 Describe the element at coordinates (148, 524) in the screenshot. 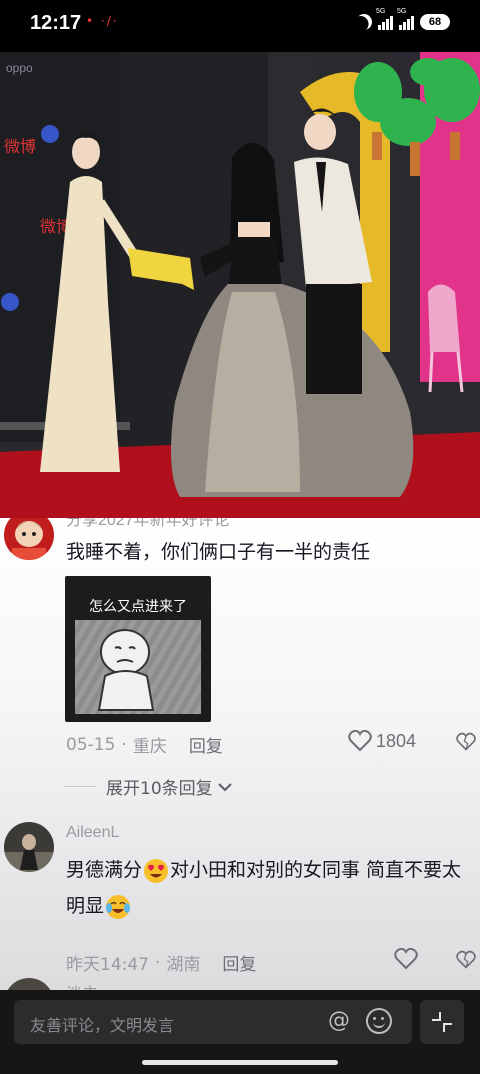

I see `comment-username: 分享2027年新年好评论` at that location.